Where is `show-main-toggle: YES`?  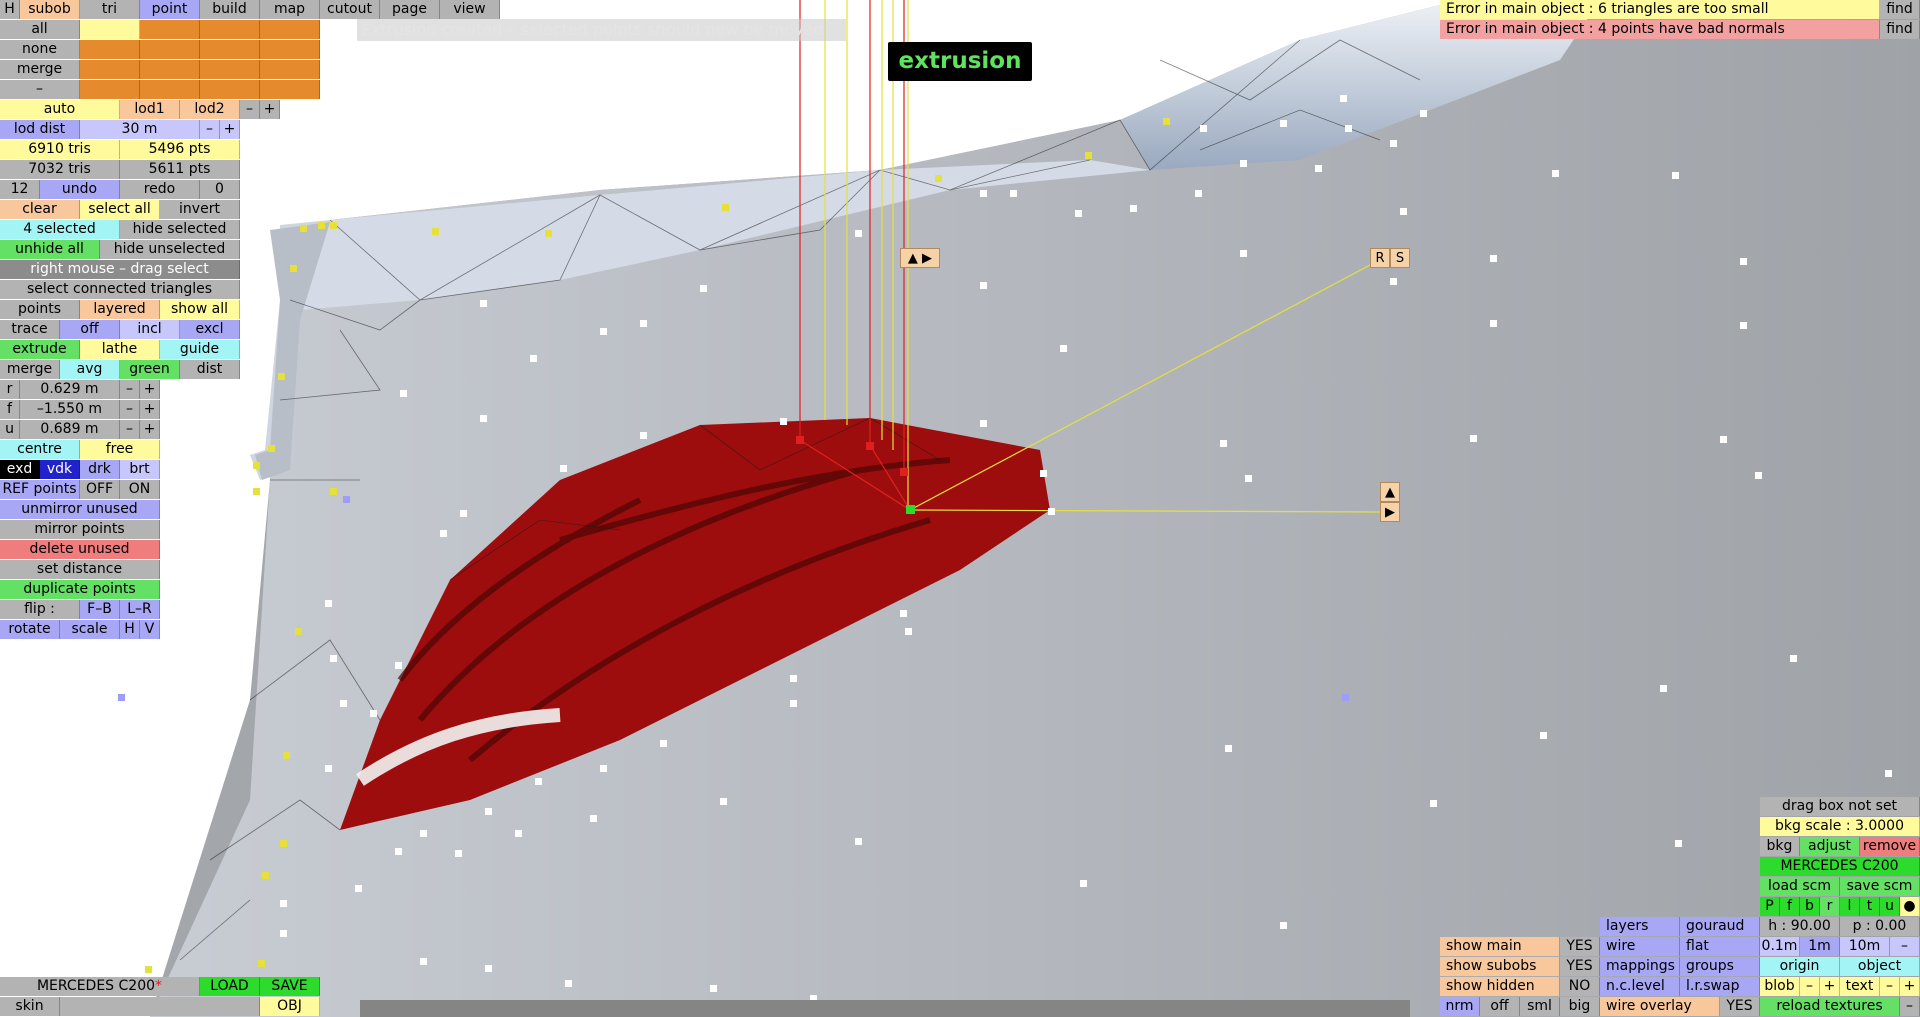
show-main-toggle: YES is located at coordinates (1580, 946).